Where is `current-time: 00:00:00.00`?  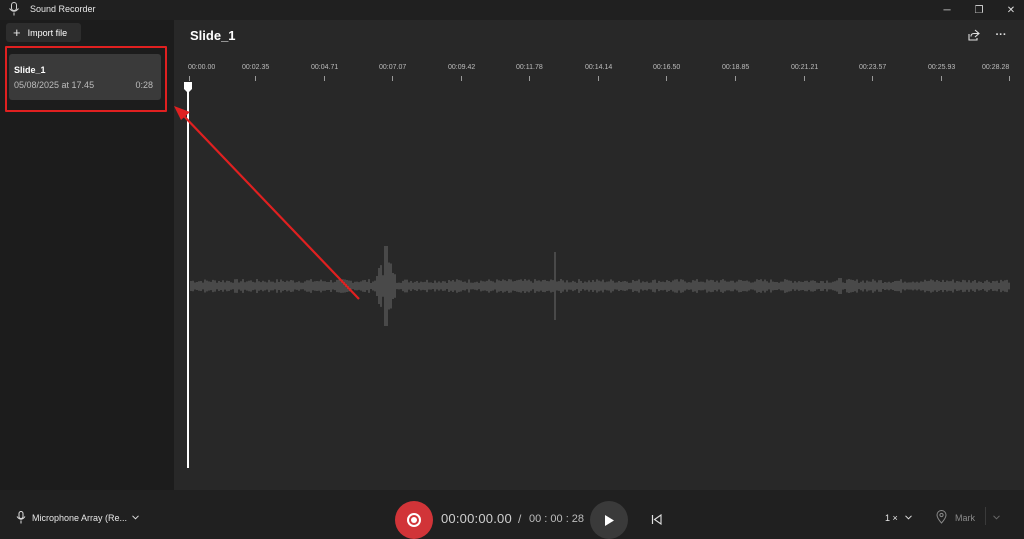 current-time: 00:00:00.00 is located at coordinates (476, 518).